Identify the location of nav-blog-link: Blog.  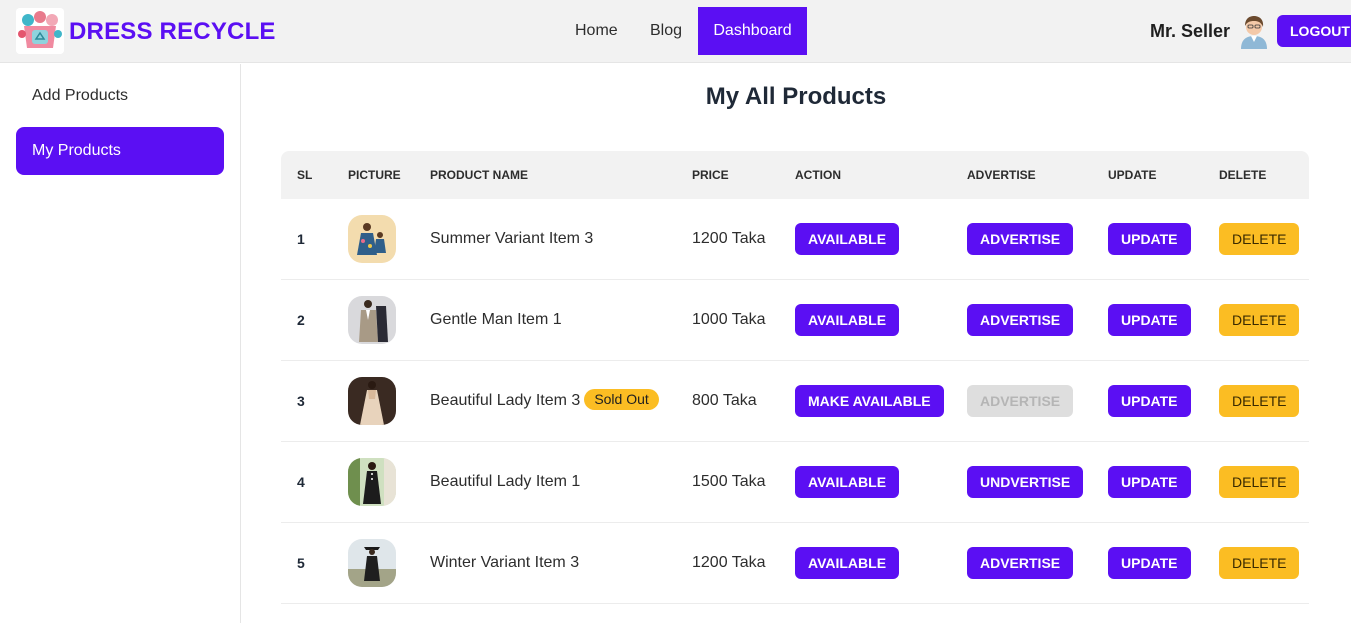
(666, 31).